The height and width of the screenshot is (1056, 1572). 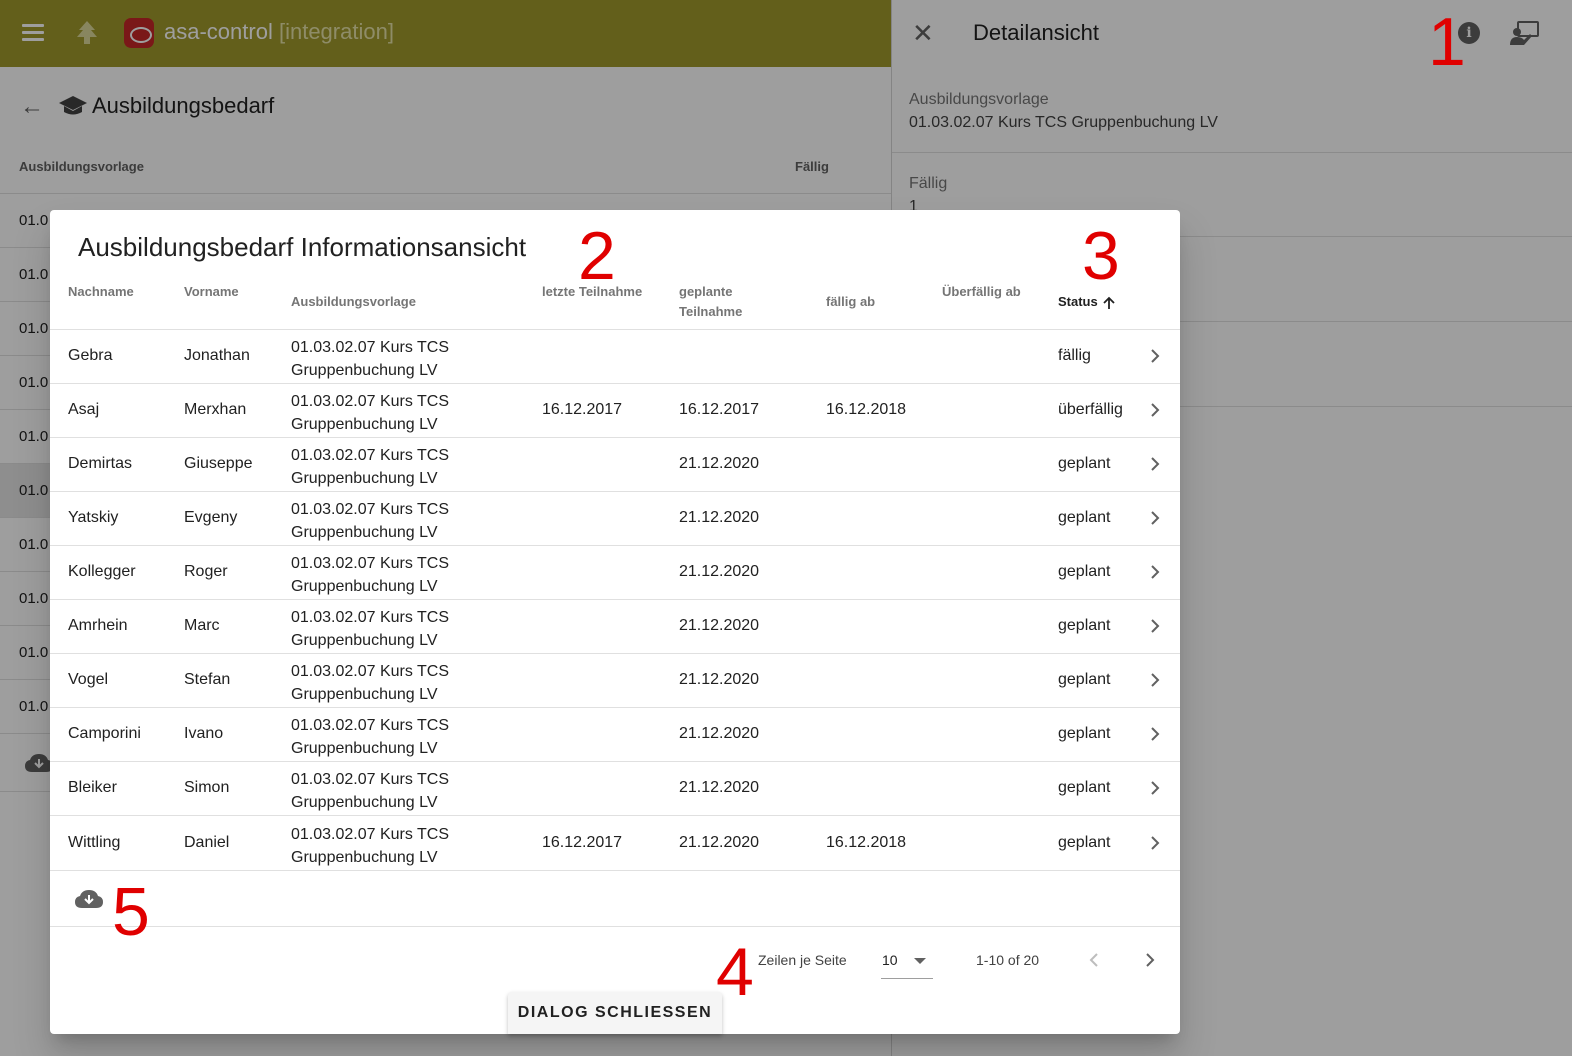 What do you see at coordinates (1078, 301) in the screenshot?
I see `column-status-label: Status` at bounding box center [1078, 301].